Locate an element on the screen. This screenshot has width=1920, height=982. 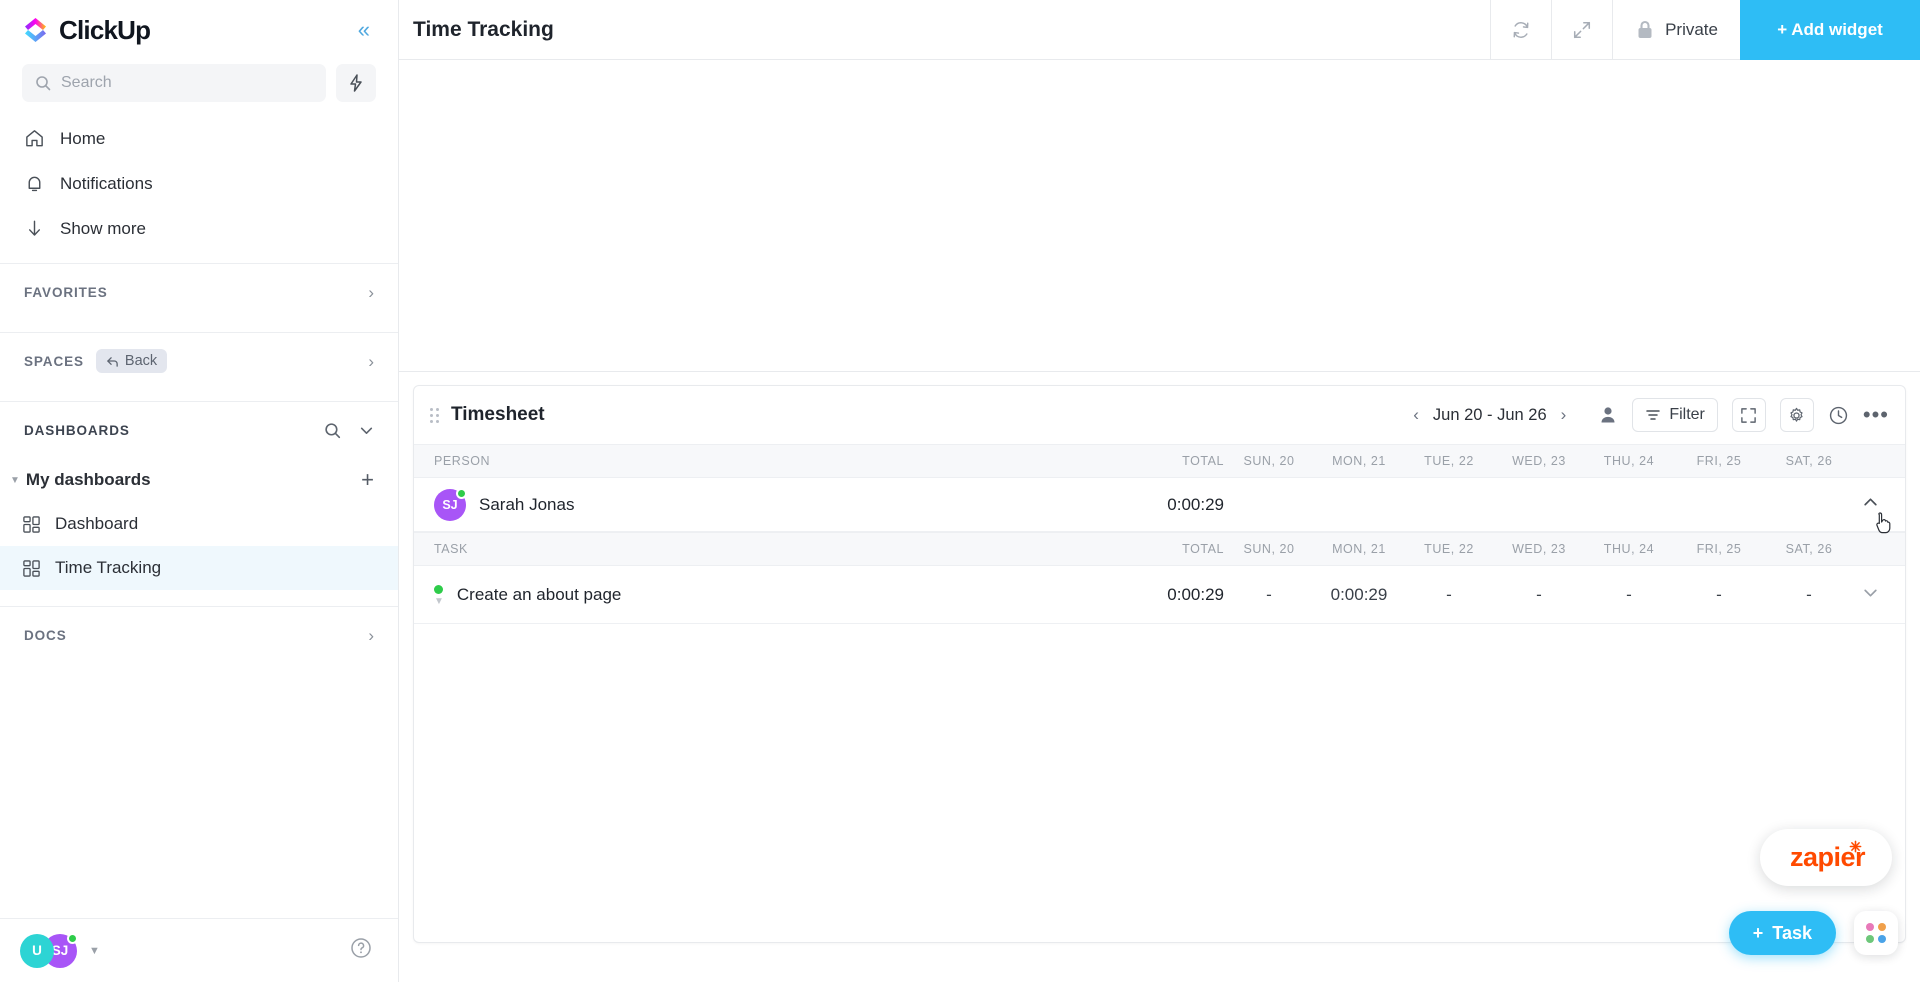
sidebar-section-spaces: SPACES Back › is located at coordinates (199, 361).